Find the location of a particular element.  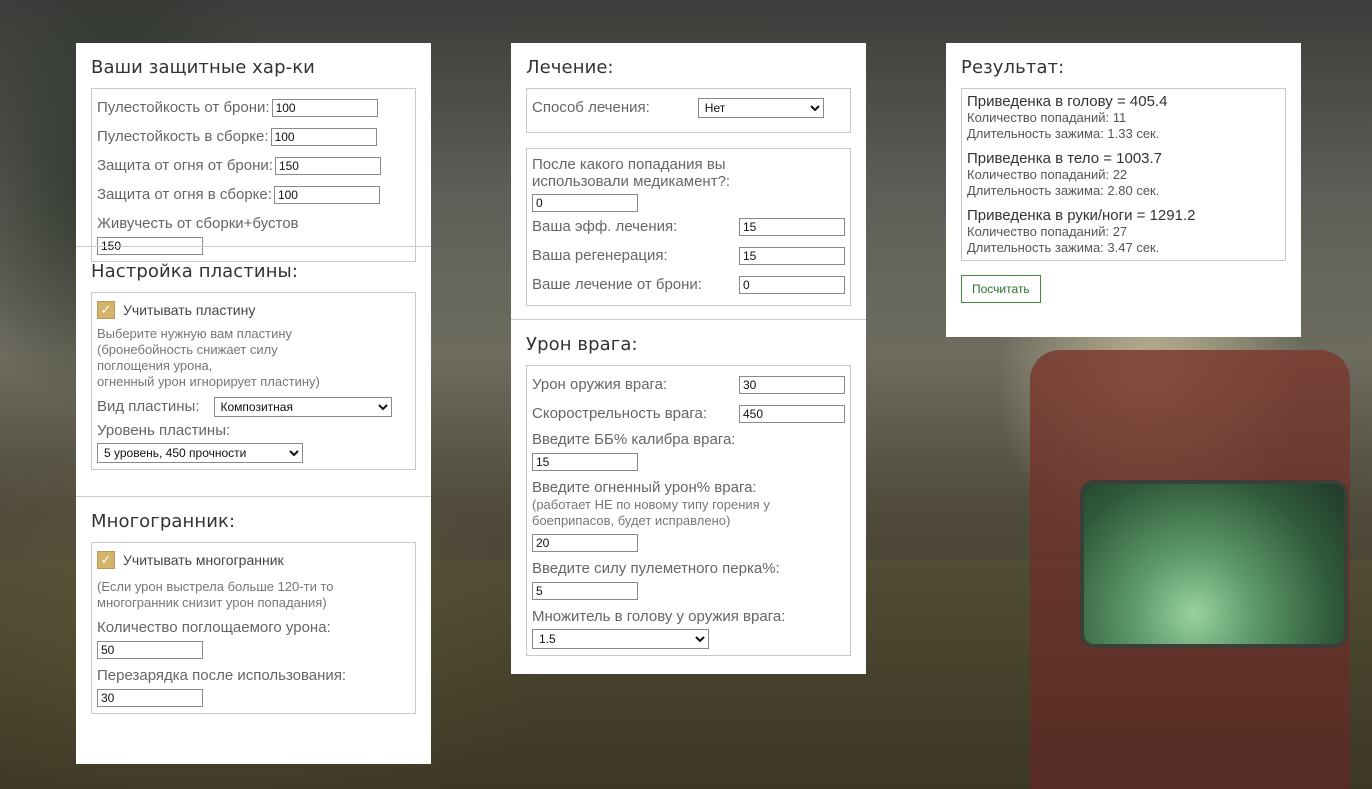

absorb-label: Количество поглощаемого урона: is located at coordinates (214, 627).